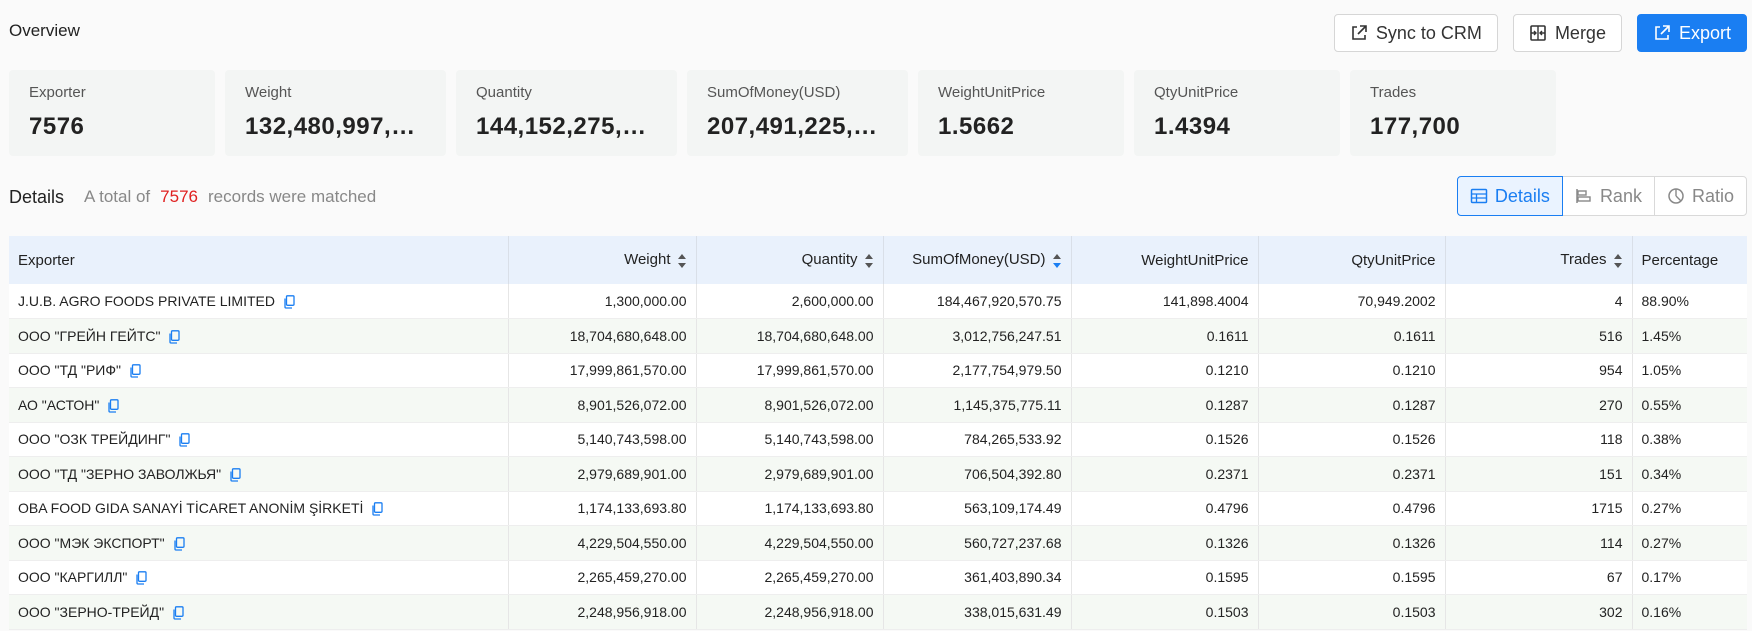 The width and height of the screenshot is (1752, 631). What do you see at coordinates (977, 405) in the screenshot?
I see `cell-sum-of-money: 1,145,375,775.11` at bounding box center [977, 405].